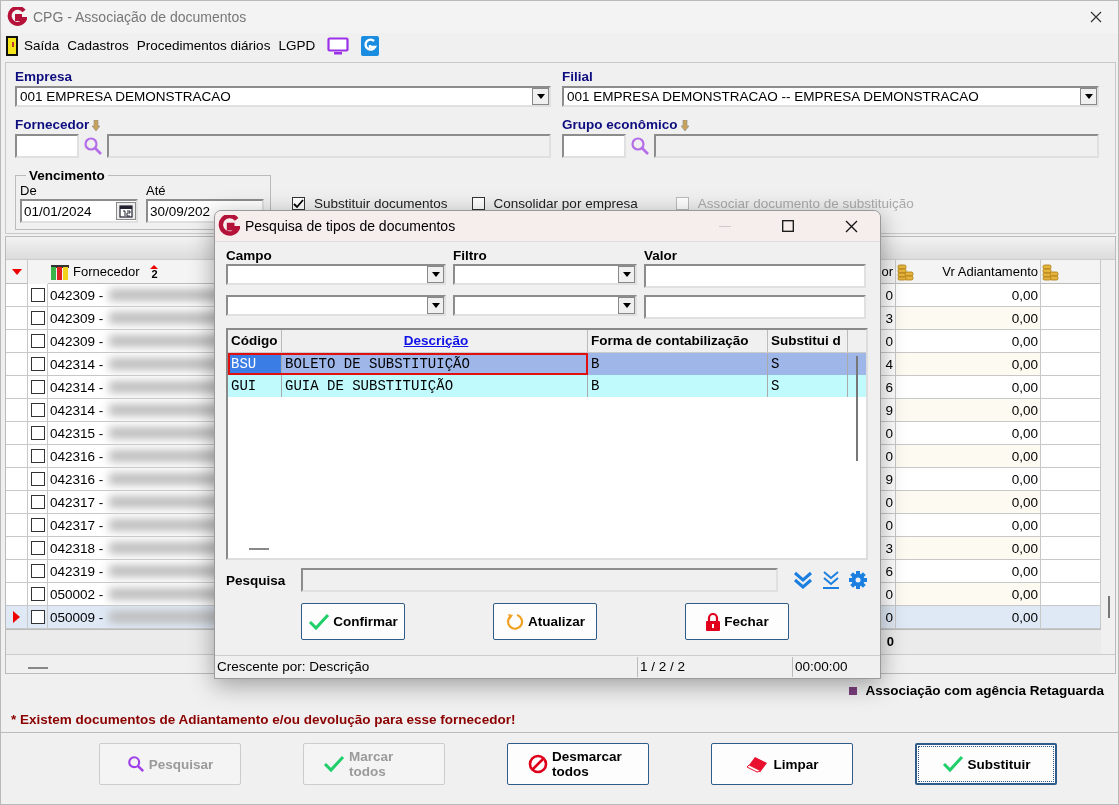  Describe the element at coordinates (426, 667) in the screenshot. I see `status-text: Crescente por: Descrição` at that location.